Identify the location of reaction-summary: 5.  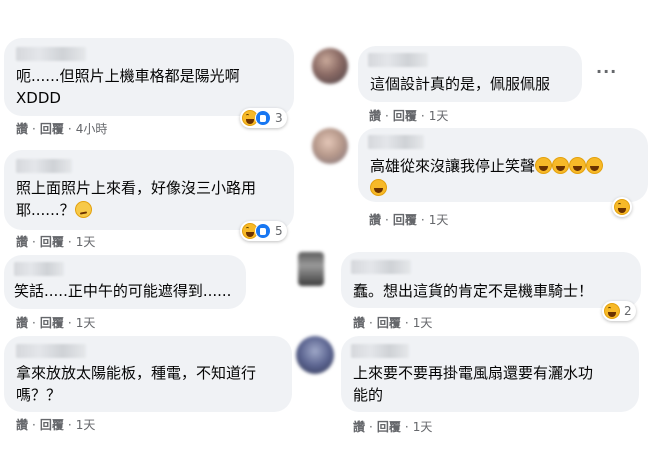
(263, 231).